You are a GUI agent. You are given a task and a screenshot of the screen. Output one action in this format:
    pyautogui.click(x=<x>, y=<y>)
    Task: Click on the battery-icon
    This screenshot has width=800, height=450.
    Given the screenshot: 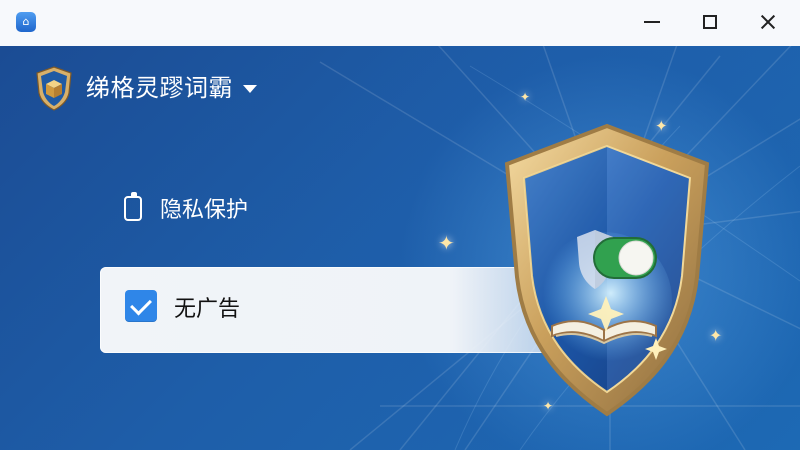 What is the action you would take?
    pyautogui.click(x=133, y=206)
    